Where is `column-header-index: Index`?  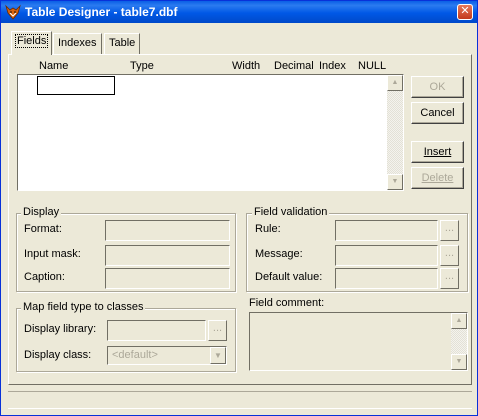 column-header-index: Index is located at coordinates (332, 66).